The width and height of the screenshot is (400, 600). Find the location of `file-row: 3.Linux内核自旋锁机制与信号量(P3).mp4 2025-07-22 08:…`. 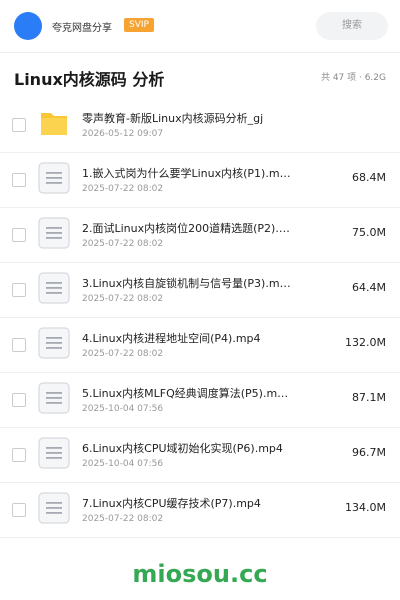

file-row: 3.Linux内核自旋锁机制与信号量(P3).mp4 2025-07-22 08:… is located at coordinates (200, 290).